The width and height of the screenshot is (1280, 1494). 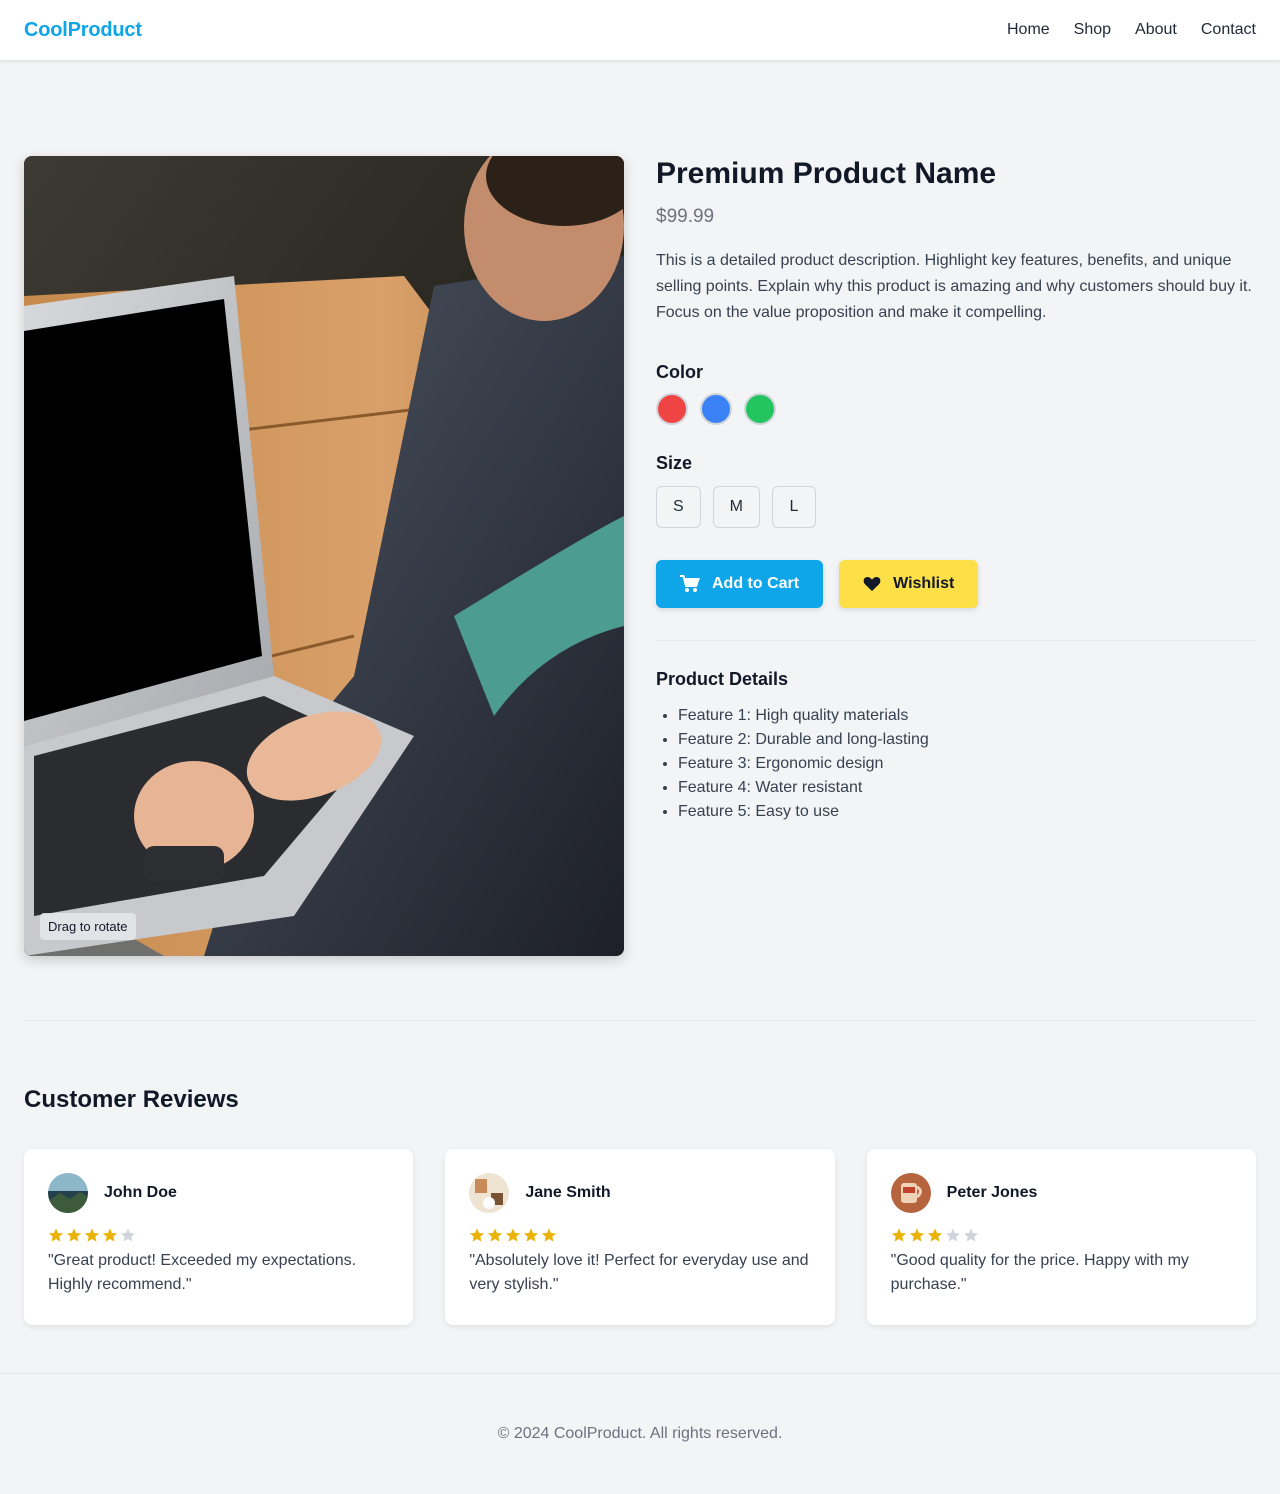 What do you see at coordinates (967, 788) in the screenshot?
I see `feature-item: Feature 4: Water resistant` at bounding box center [967, 788].